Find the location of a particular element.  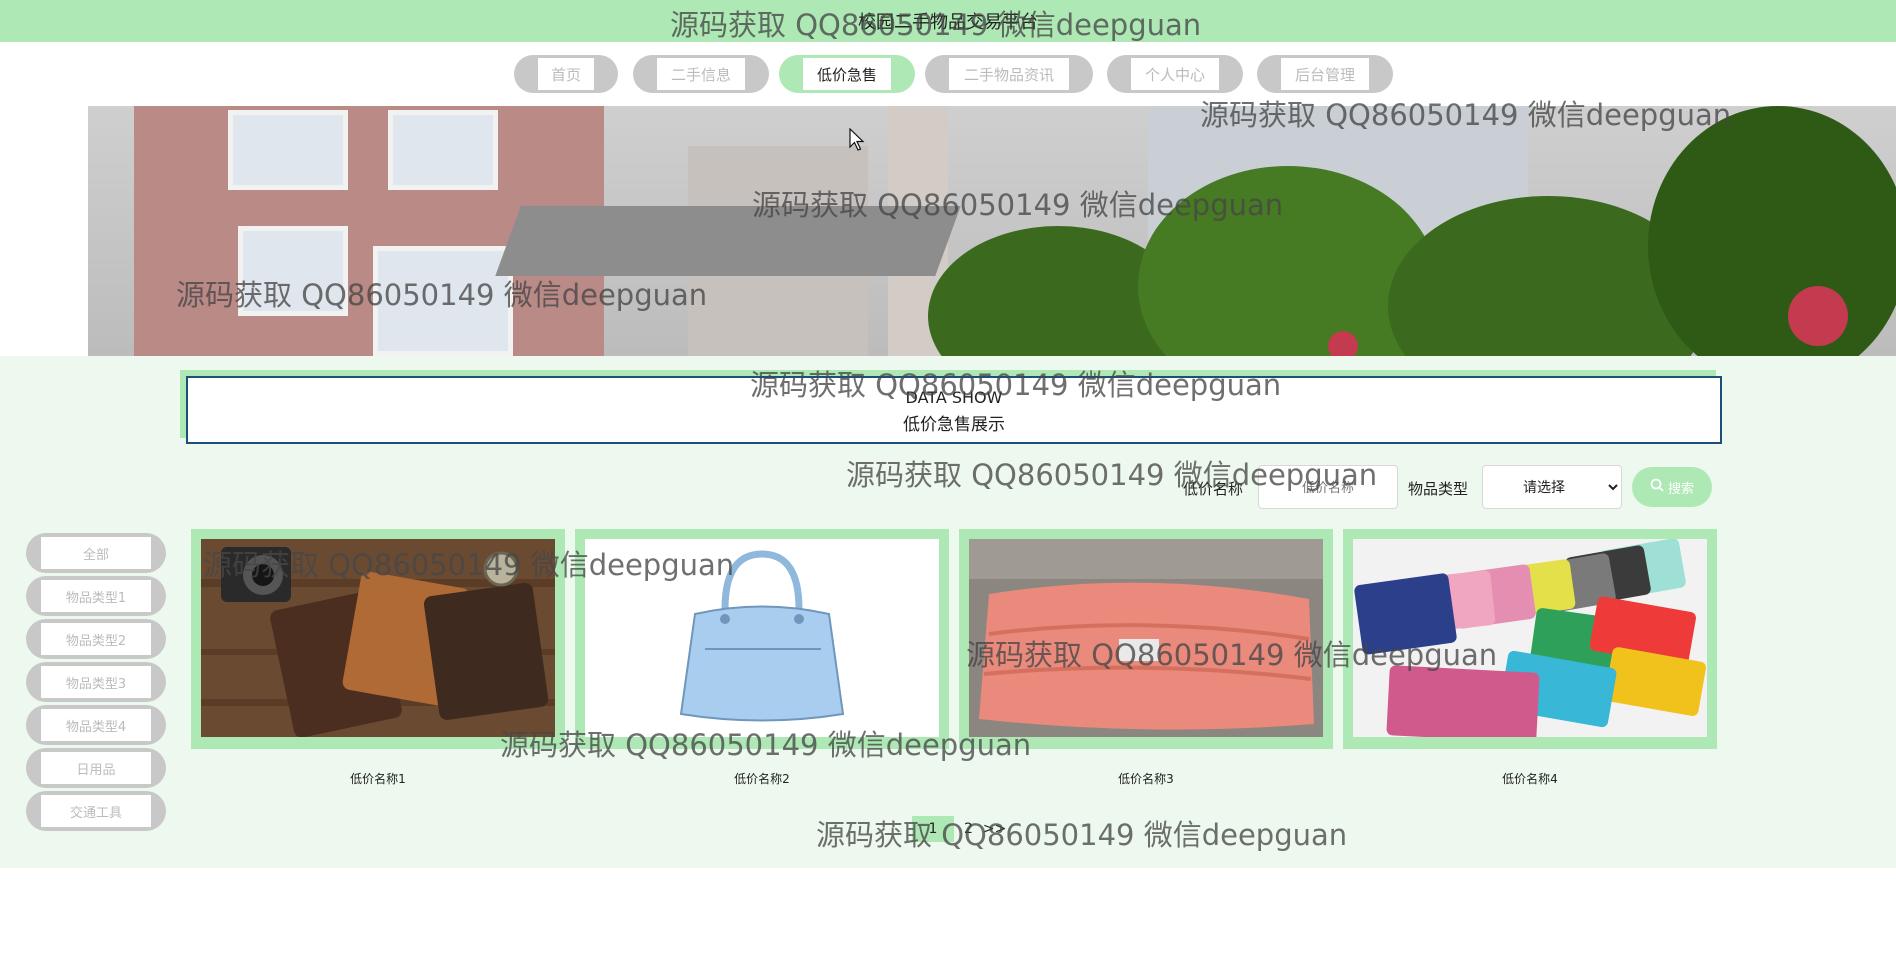

sidebar-item-label: 物品类型2 is located at coordinates (96, 639).